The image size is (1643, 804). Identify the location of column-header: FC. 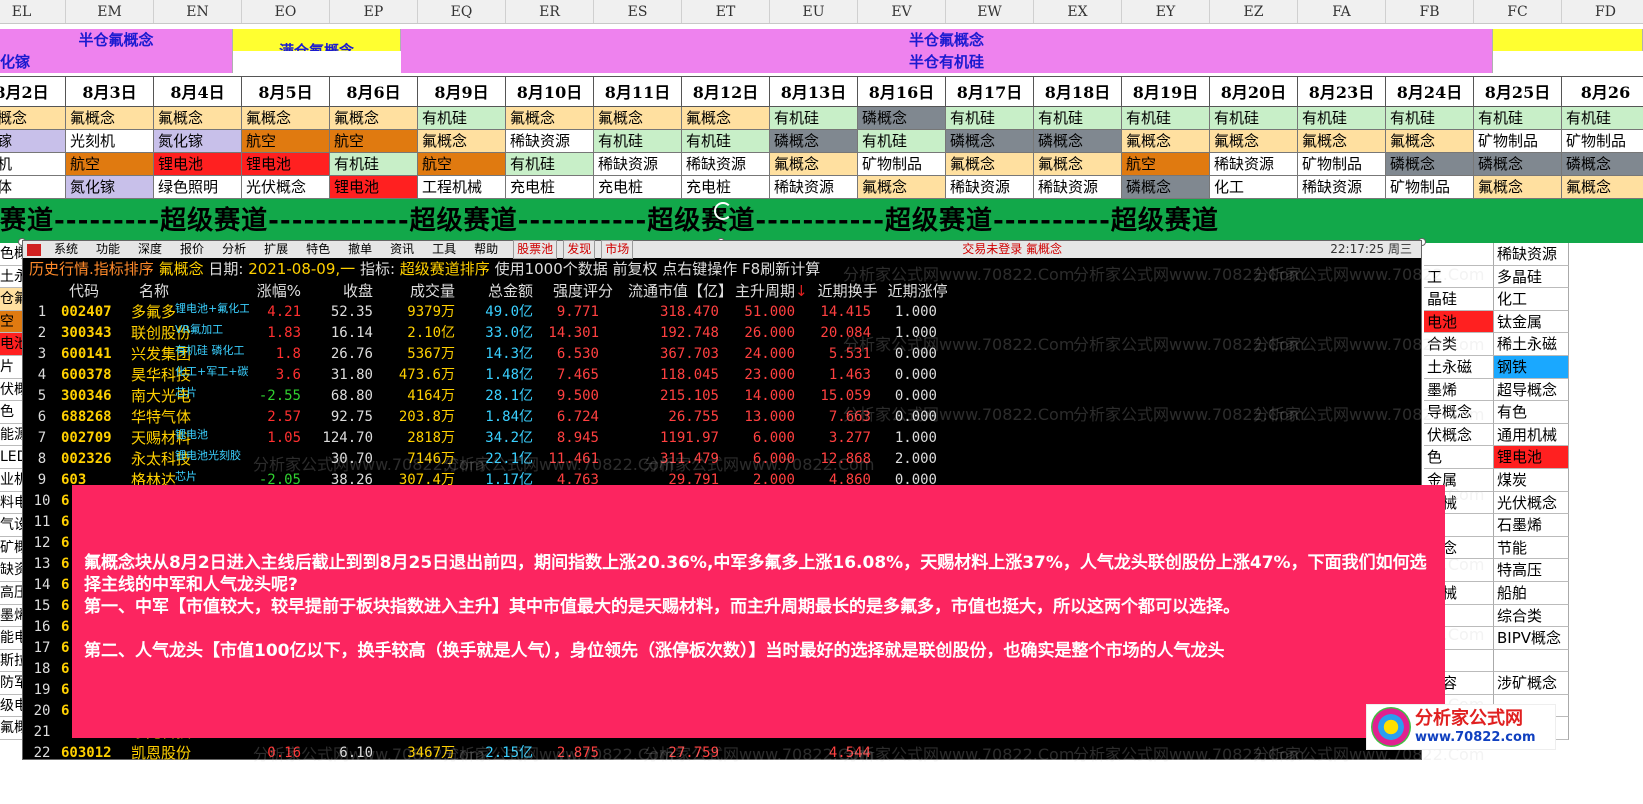
(1518, 11).